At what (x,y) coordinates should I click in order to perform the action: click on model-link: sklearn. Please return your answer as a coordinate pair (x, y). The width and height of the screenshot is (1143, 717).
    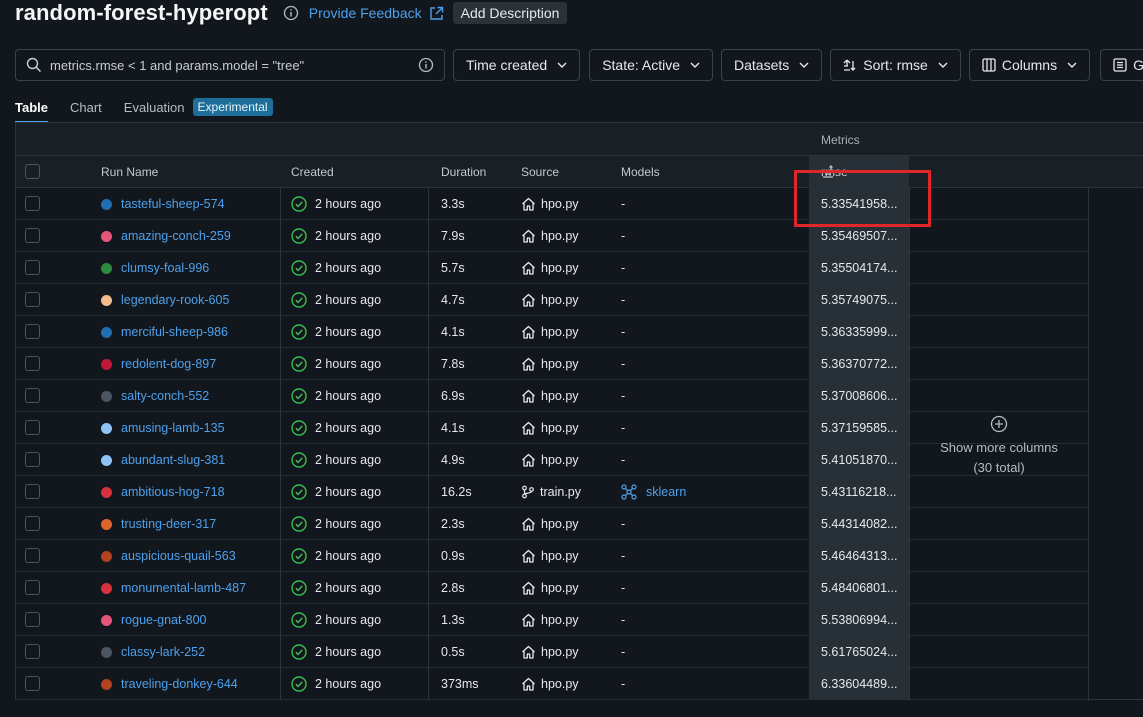
    Looking at the image, I should click on (666, 492).